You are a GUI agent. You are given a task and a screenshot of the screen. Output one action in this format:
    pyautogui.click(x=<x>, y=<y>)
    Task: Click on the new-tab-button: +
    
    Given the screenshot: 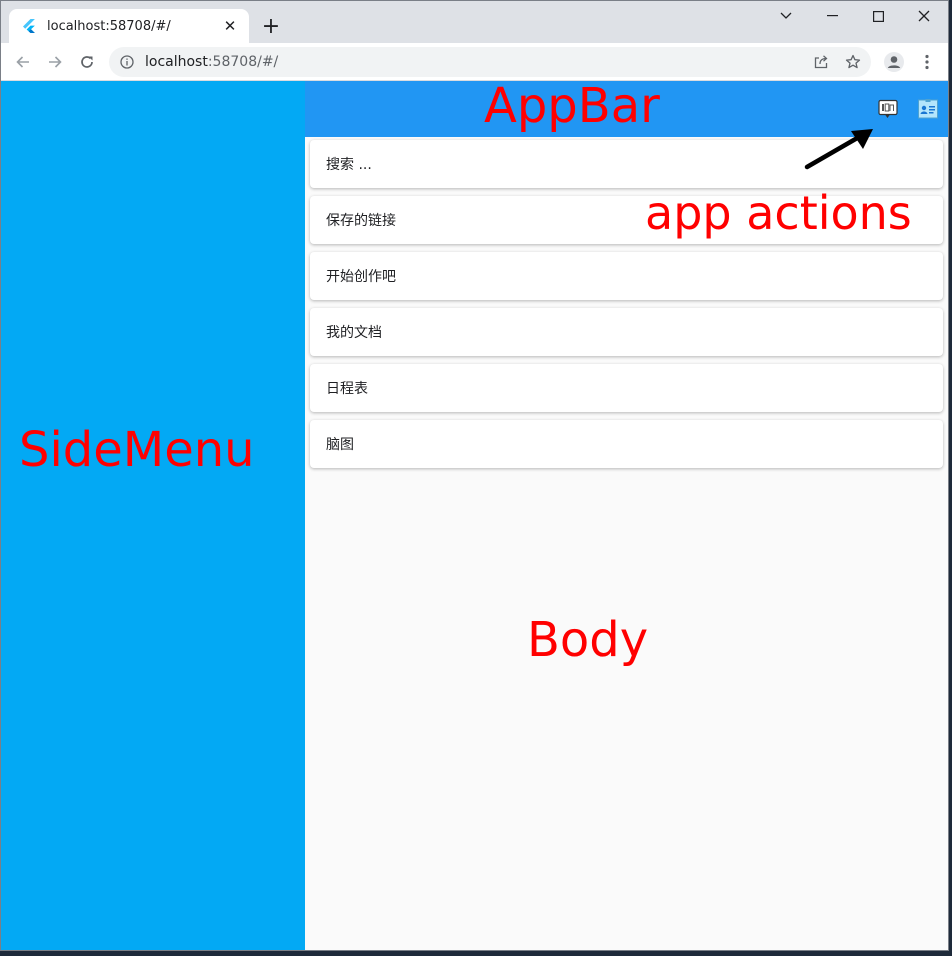 What is the action you would take?
    pyautogui.click(x=271, y=26)
    